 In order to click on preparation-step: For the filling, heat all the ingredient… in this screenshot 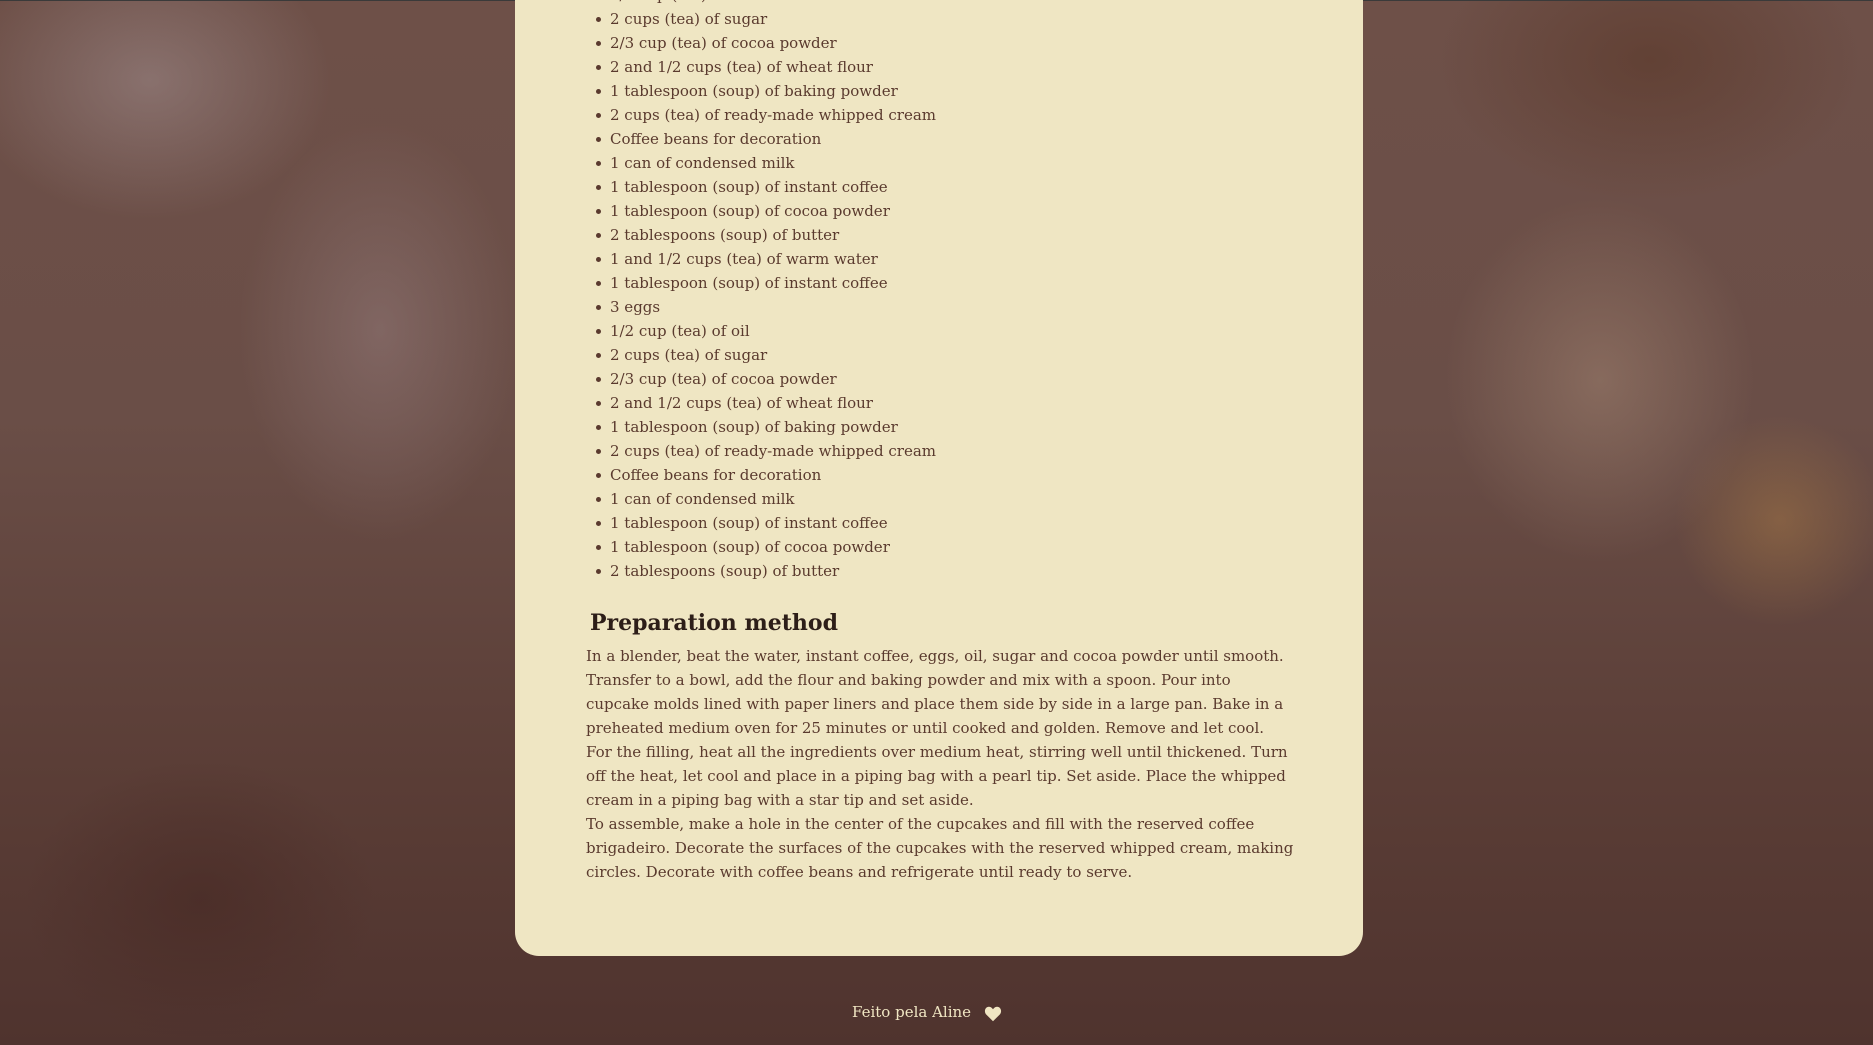, I will do `click(937, 776)`.